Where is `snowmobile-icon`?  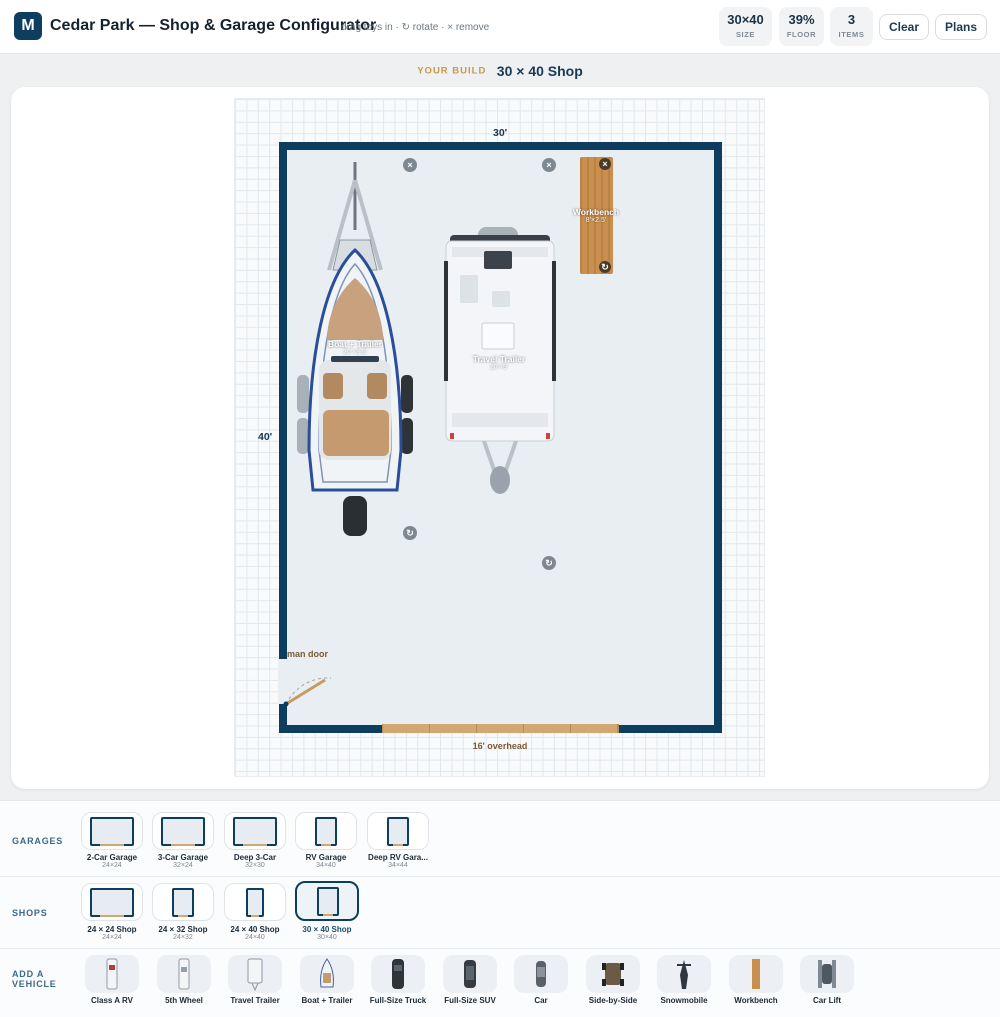 snowmobile-icon is located at coordinates (684, 974).